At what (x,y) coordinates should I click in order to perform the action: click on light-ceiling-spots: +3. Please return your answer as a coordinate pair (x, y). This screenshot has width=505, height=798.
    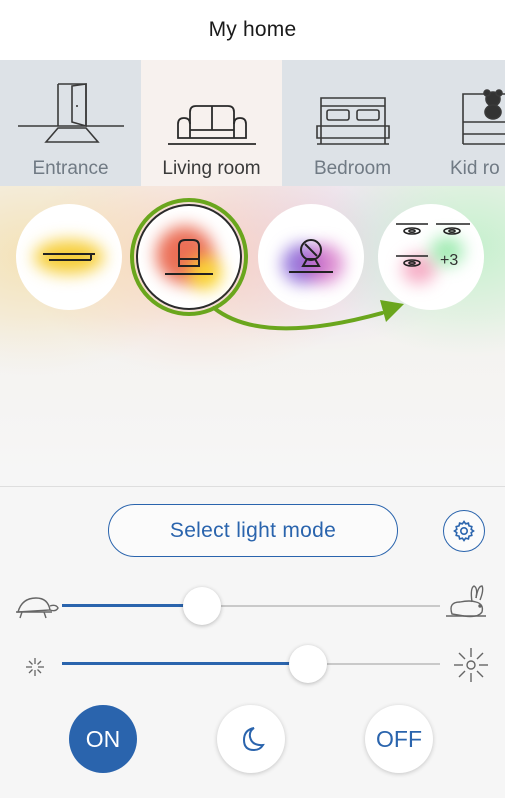
    Looking at the image, I should click on (431, 257).